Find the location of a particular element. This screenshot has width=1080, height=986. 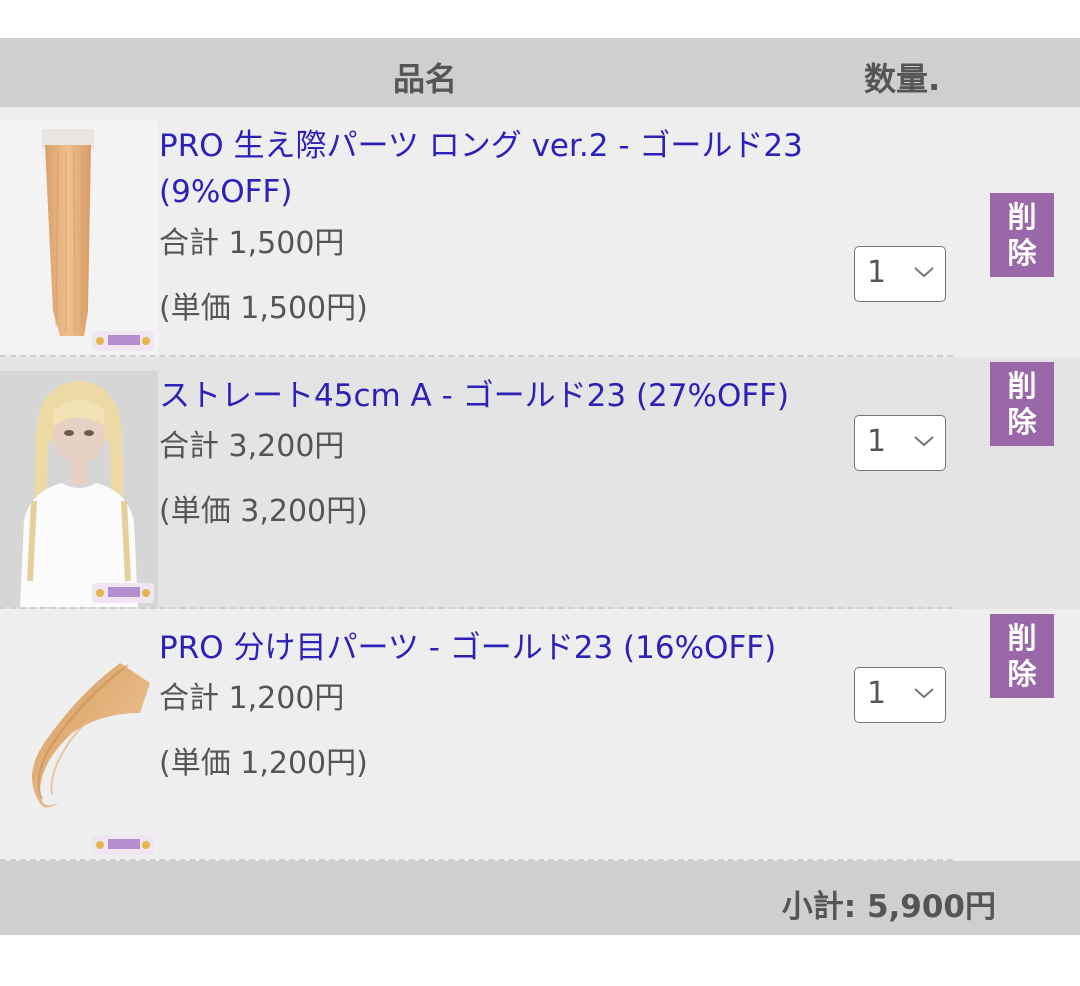

item-total: 合計 1,200円 is located at coordinates (252, 698).